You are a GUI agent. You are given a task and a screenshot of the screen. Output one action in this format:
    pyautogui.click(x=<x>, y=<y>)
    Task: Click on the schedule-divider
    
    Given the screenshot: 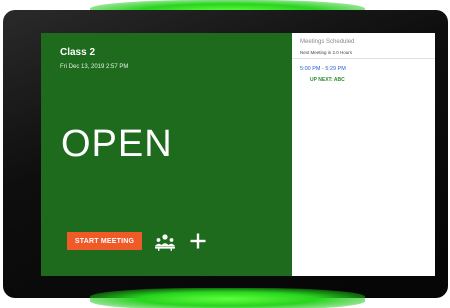 What is the action you would take?
    pyautogui.click(x=363, y=58)
    